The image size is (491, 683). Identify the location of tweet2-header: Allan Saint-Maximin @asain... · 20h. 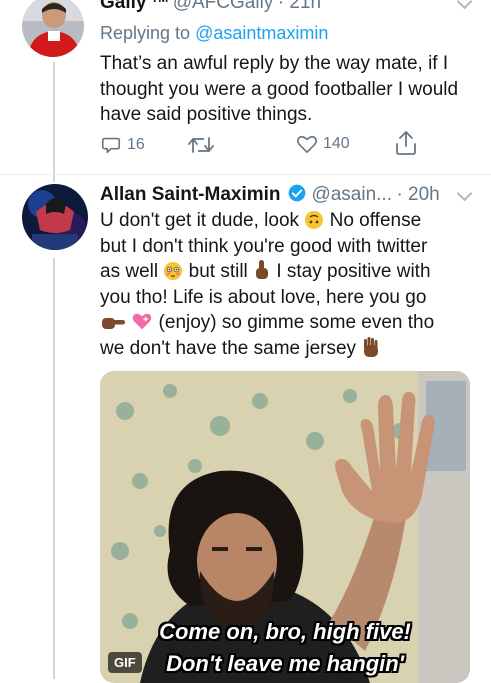
(270, 194).